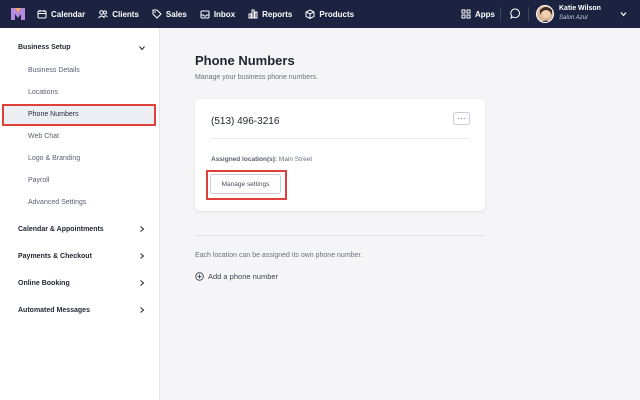 Image resolution: width=640 pixels, height=400 pixels. I want to click on phone-numbers-annotation-box, so click(79, 115).